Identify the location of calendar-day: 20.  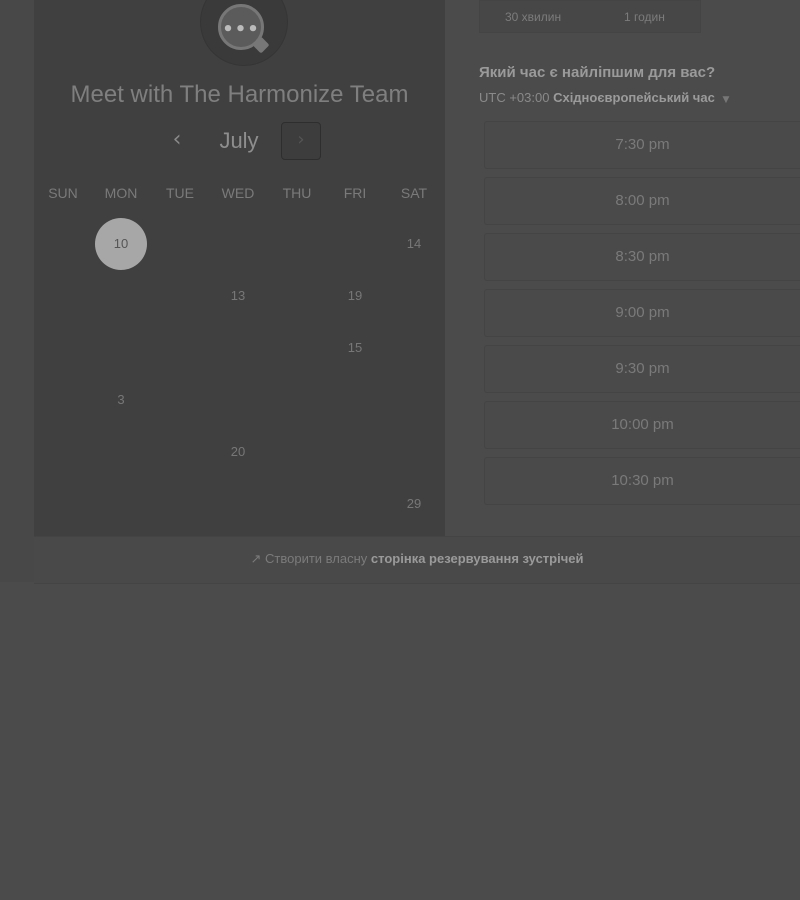
(238, 452).